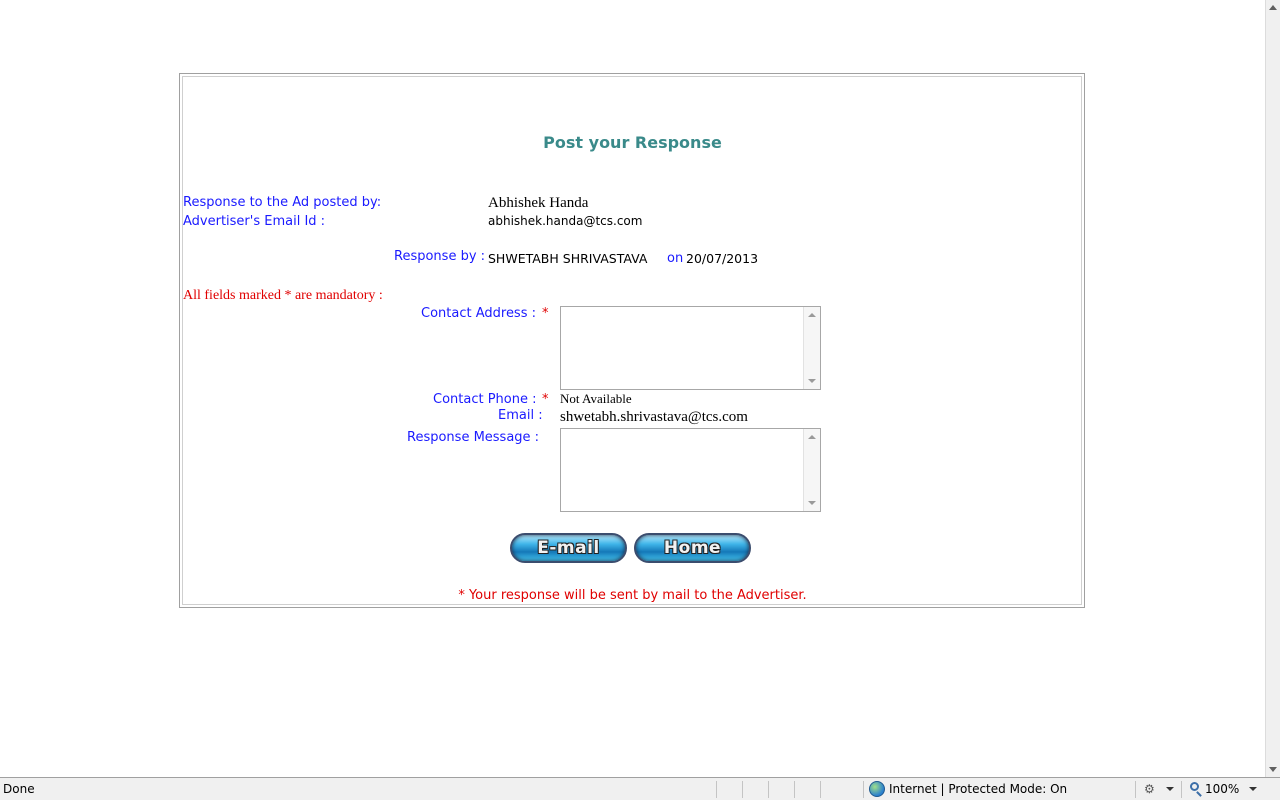 Image resolution: width=1280 pixels, height=800 pixels. Describe the element at coordinates (1272, 388) in the screenshot. I see `page-scrollbar` at that location.